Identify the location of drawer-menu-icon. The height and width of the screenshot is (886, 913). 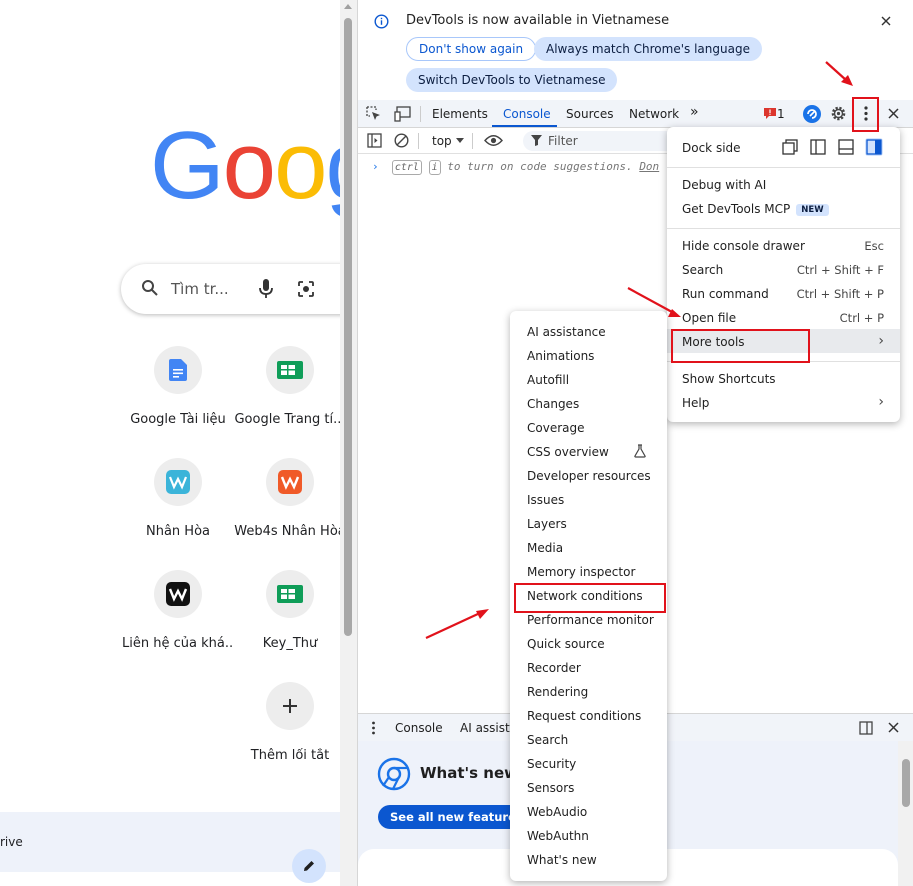
(373, 728).